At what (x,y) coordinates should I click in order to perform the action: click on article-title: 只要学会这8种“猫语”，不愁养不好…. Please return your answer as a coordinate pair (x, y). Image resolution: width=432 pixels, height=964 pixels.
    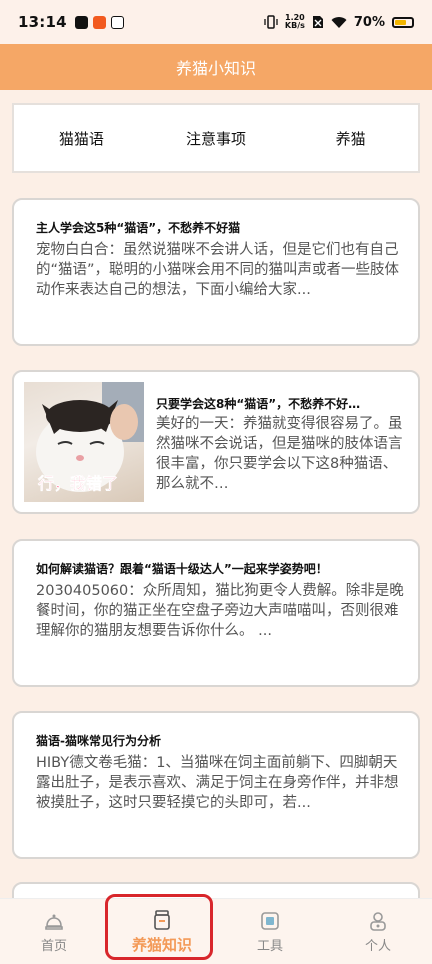
    Looking at the image, I should click on (258, 404).